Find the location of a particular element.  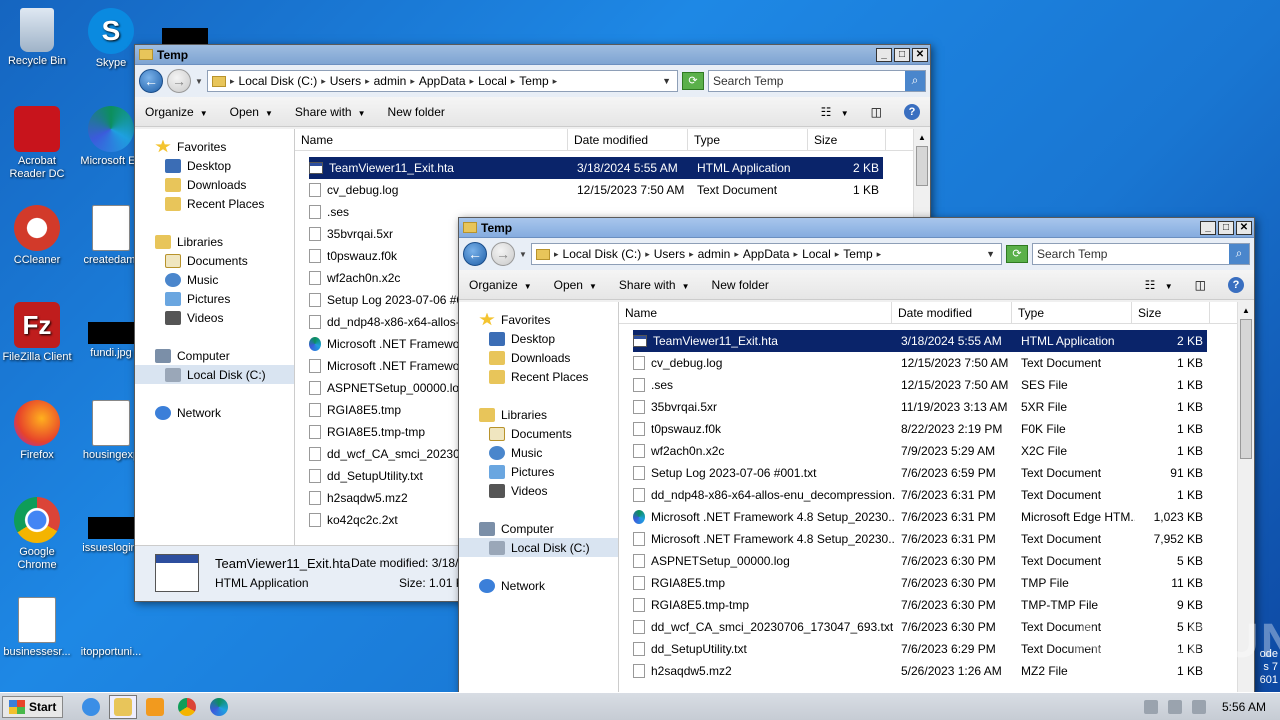

share-with-button: Share with ▼ is located at coordinates (330, 112).